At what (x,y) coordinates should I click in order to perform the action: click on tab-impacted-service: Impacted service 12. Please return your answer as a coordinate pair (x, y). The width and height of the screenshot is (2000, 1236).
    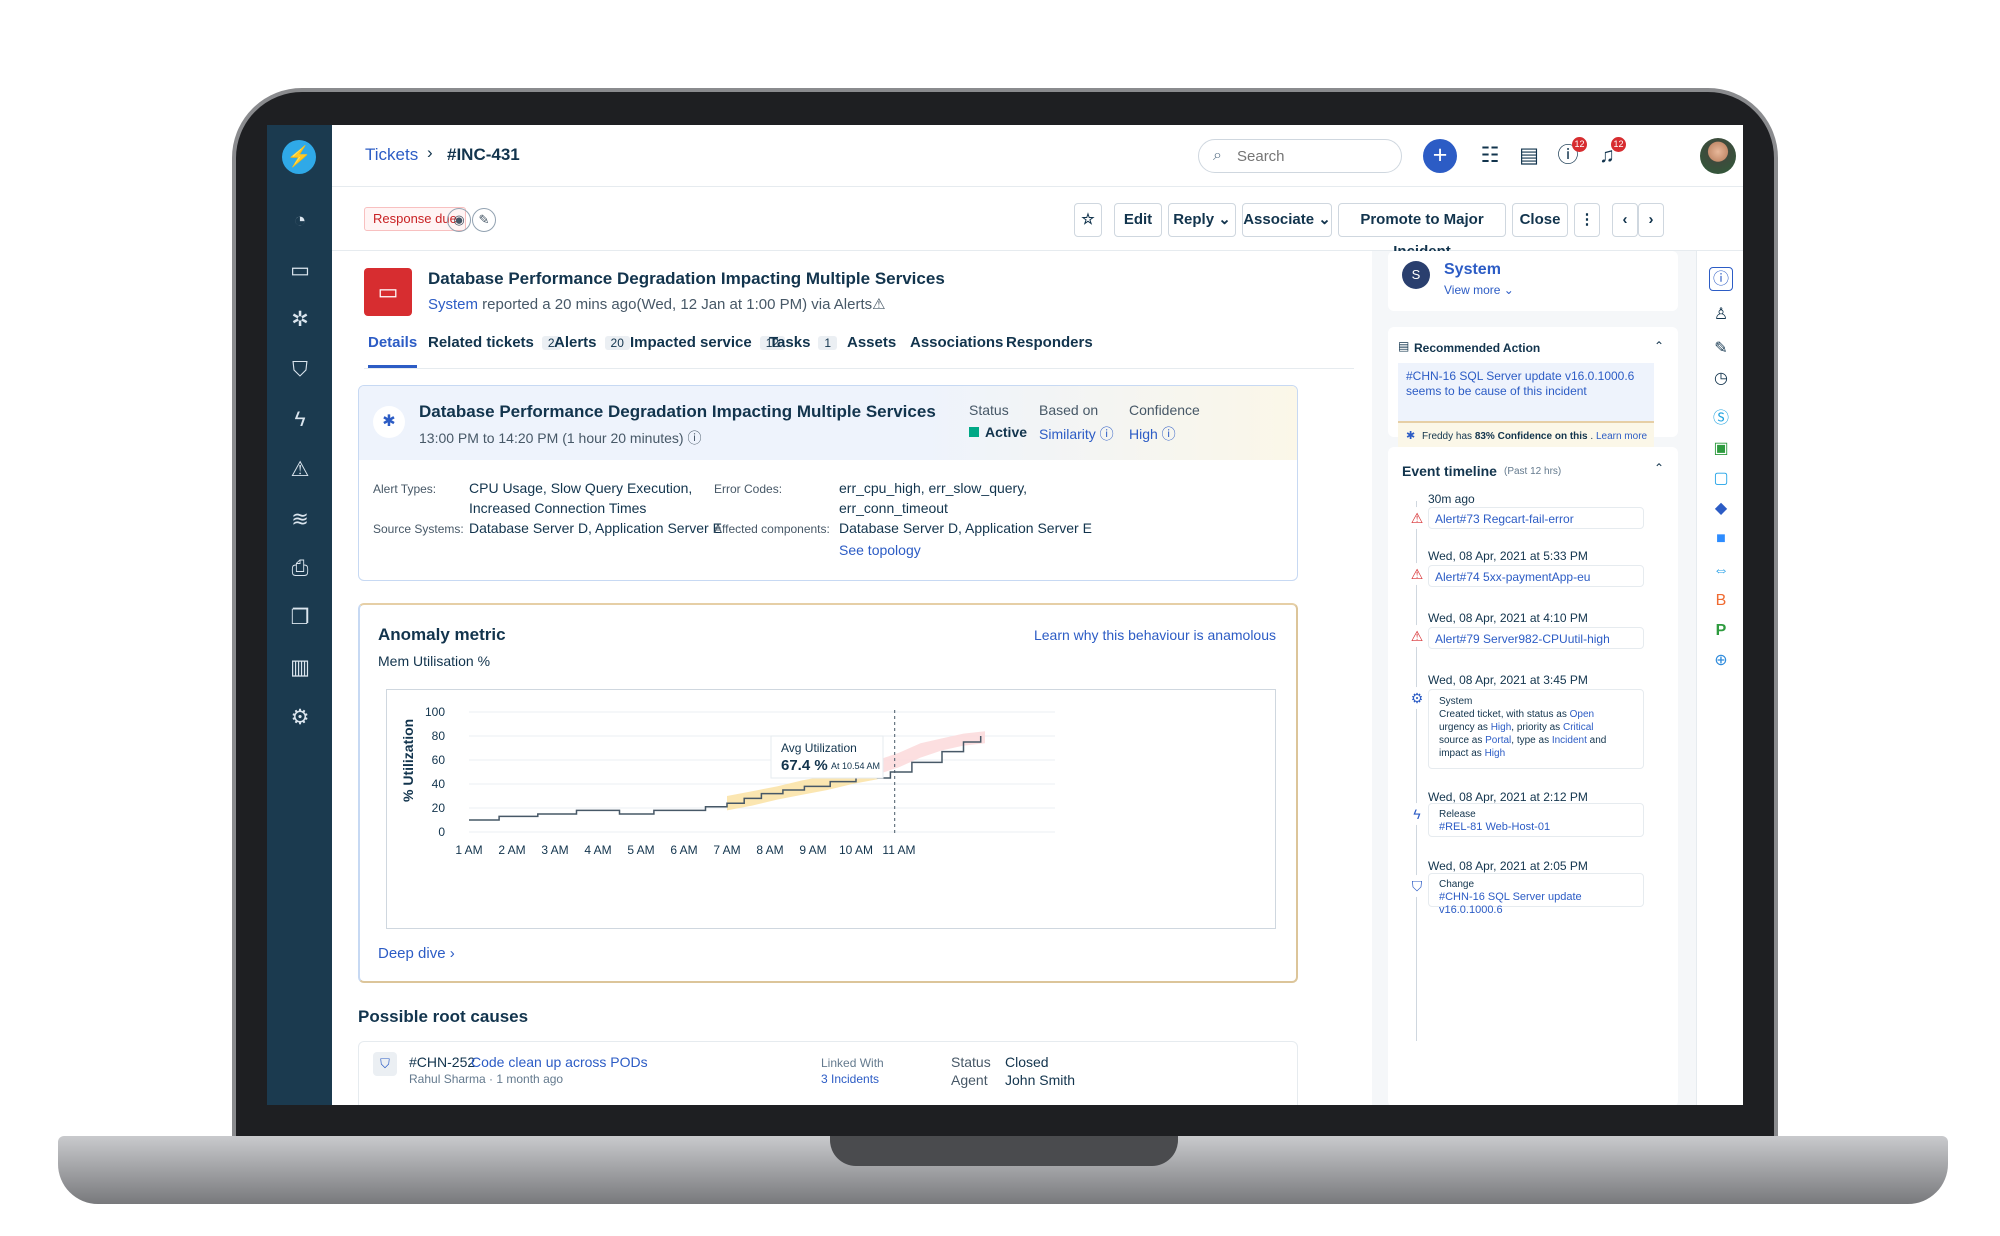
    Looking at the image, I should click on (708, 351).